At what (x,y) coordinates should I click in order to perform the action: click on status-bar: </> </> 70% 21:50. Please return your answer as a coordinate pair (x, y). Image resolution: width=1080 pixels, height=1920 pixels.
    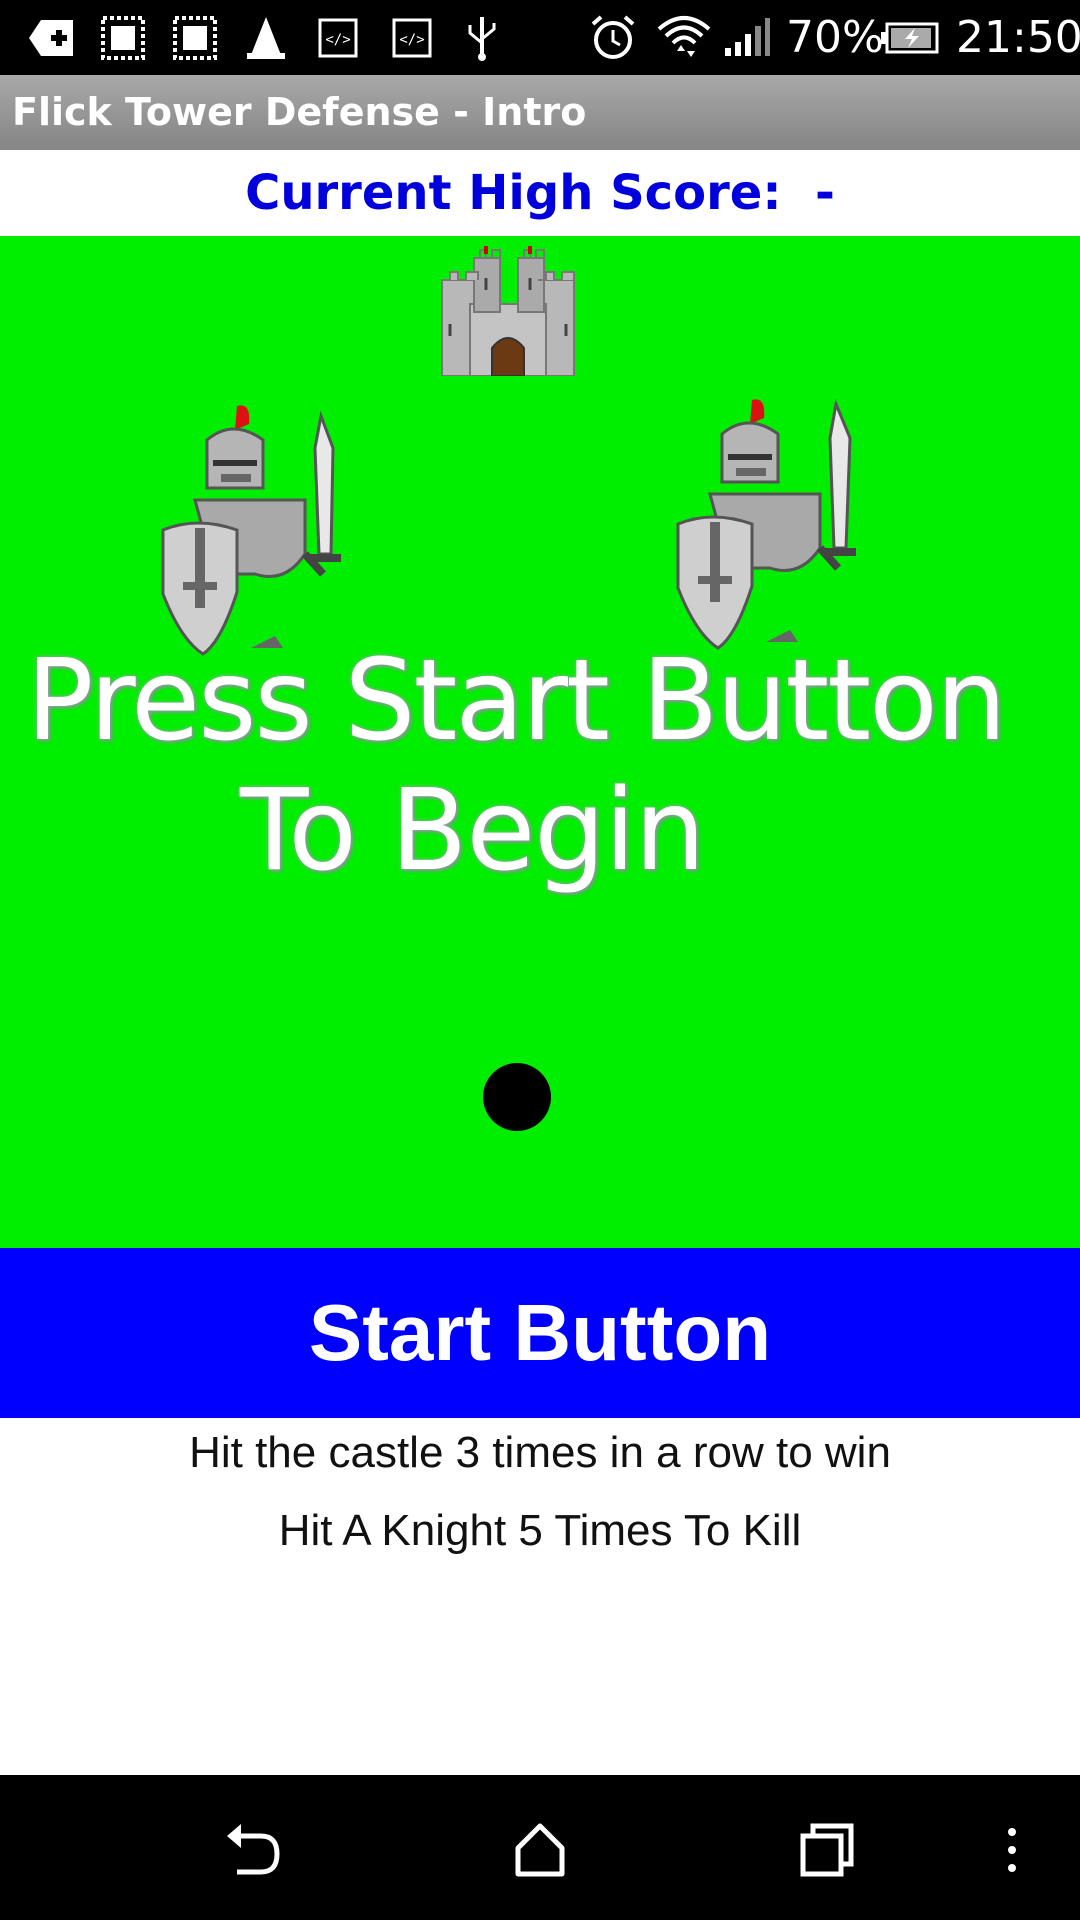
    Looking at the image, I should click on (540, 37).